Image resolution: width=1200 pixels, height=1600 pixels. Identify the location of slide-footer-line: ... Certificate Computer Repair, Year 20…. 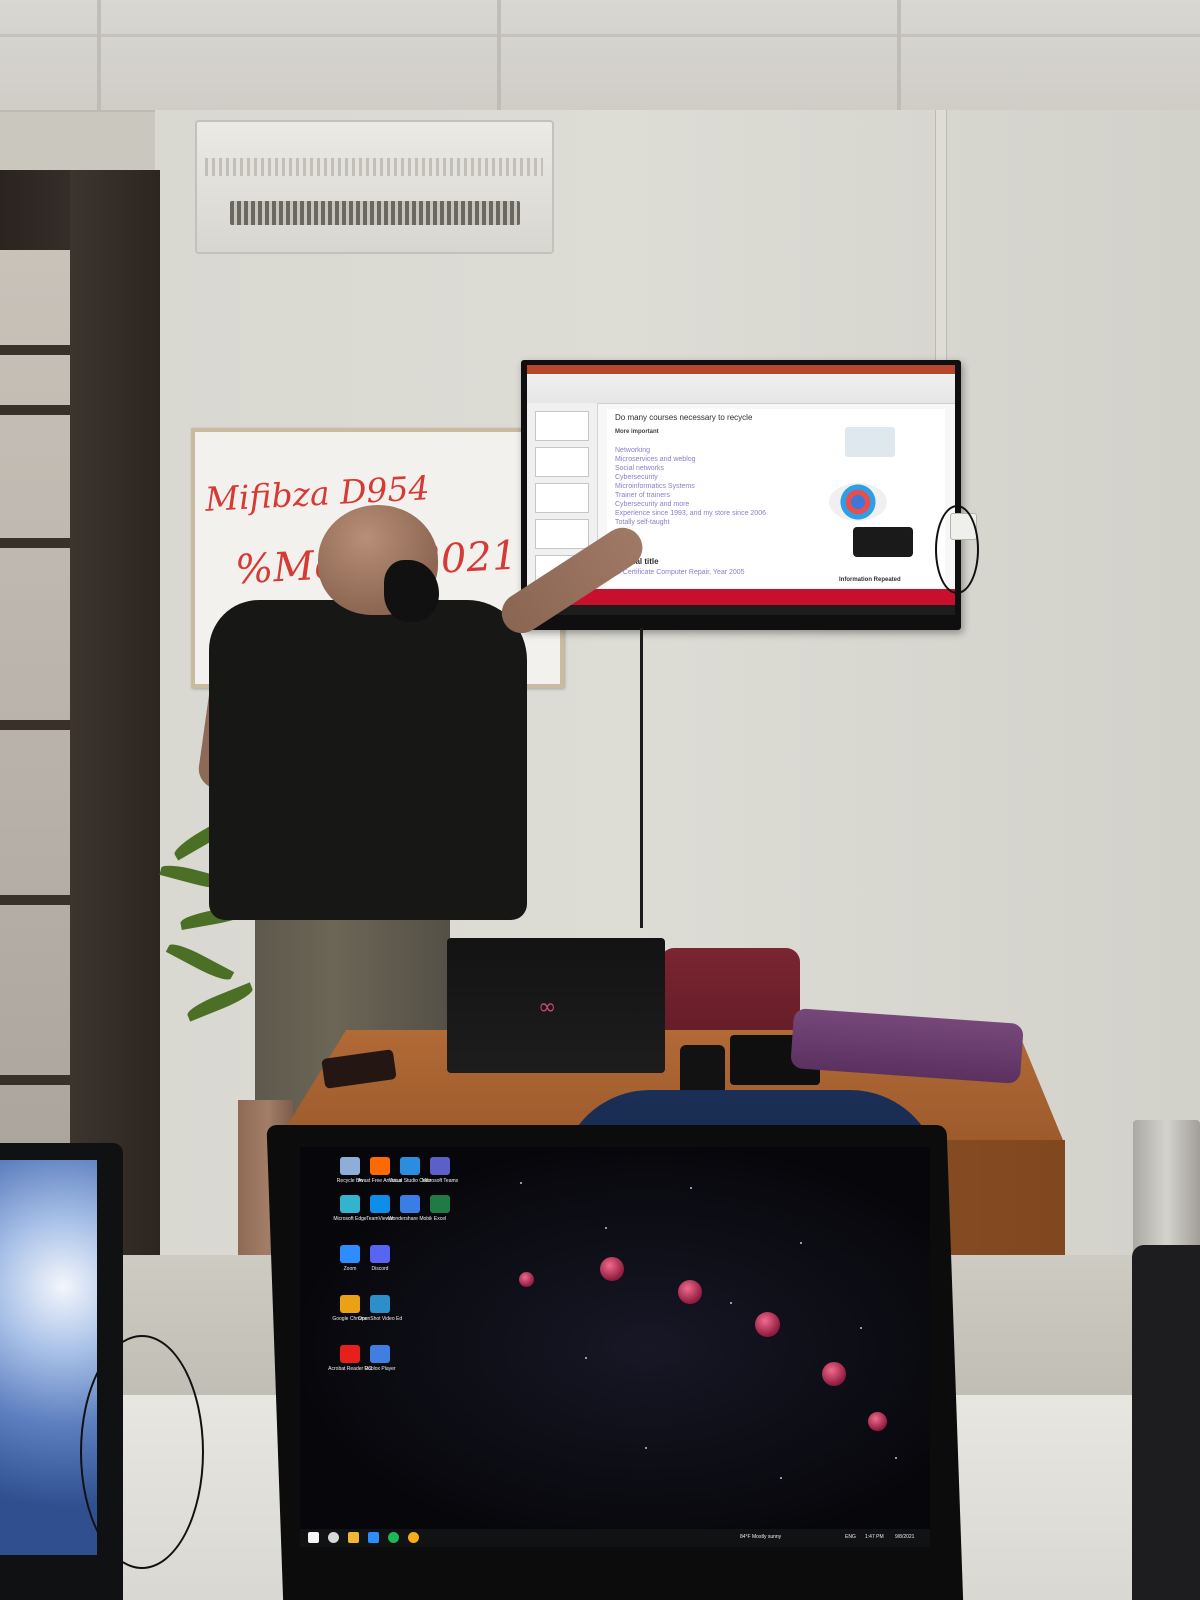
(680, 572).